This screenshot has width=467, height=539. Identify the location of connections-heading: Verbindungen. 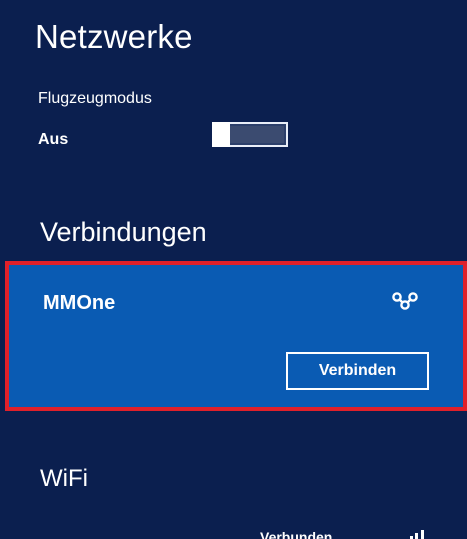
(123, 232).